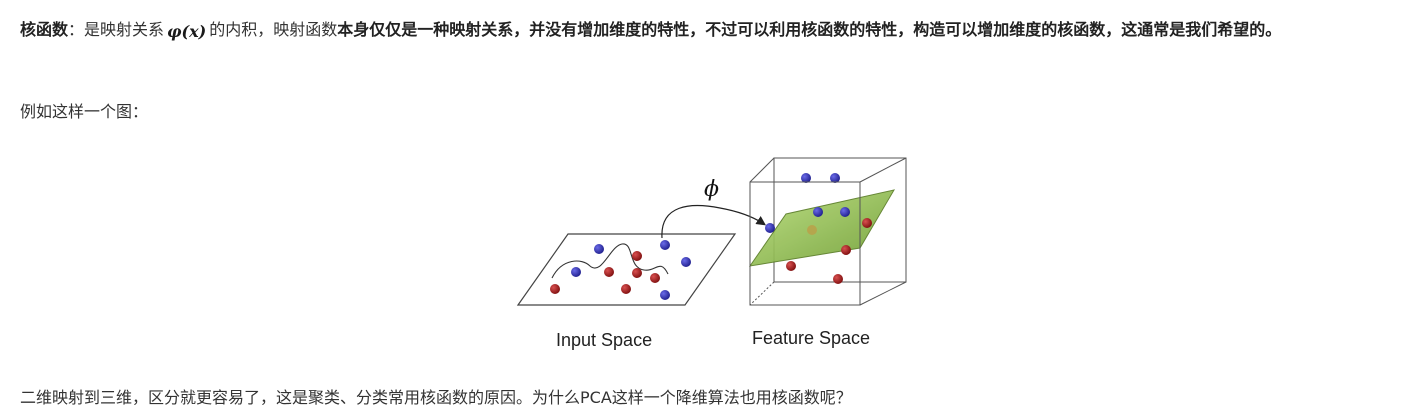 The height and width of the screenshot is (418, 1422). What do you see at coordinates (116, 29) in the screenshot?
I see `kernel-text-a: ：是映射关系` at bounding box center [116, 29].